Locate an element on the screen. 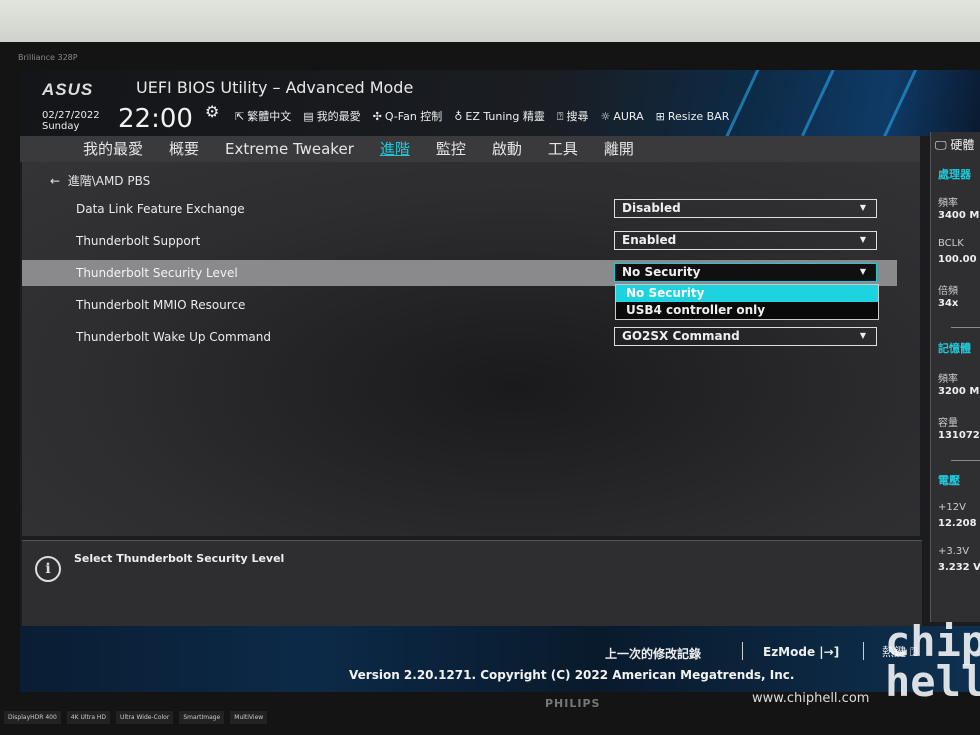  mem-size-label: 容量 is located at coordinates (948, 423).